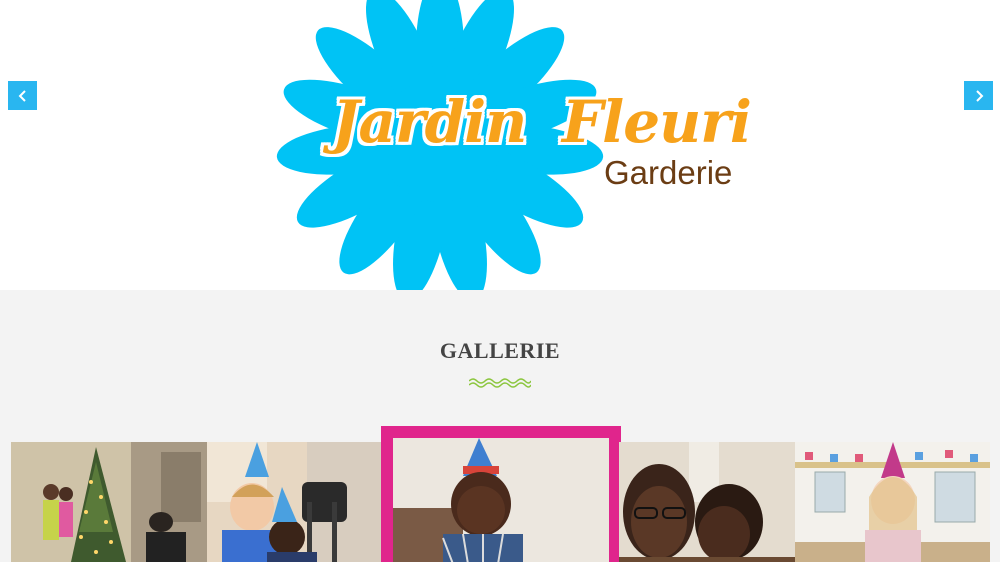  I want to click on wavy-divider-icon, so click(500, 383).